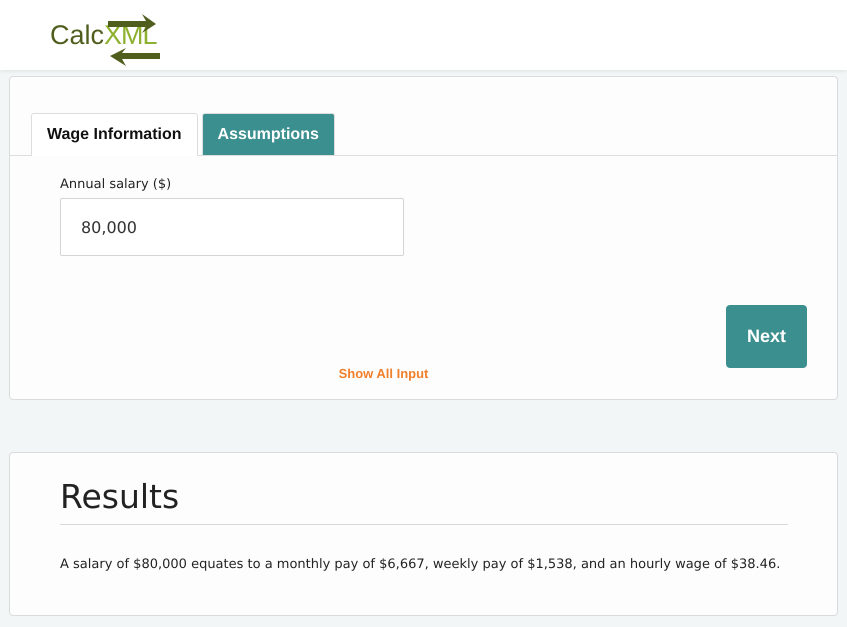 The width and height of the screenshot is (847, 627). I want to click on results-title: Results, so click(424, 501).